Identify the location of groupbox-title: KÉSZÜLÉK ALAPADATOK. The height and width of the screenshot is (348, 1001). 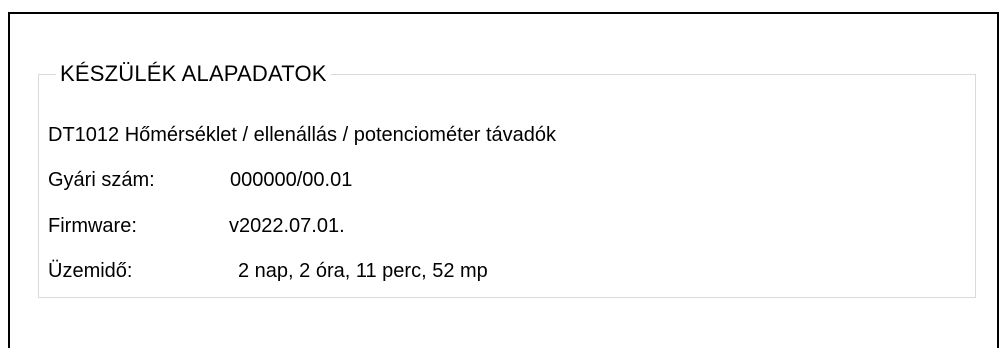
(193, 74).